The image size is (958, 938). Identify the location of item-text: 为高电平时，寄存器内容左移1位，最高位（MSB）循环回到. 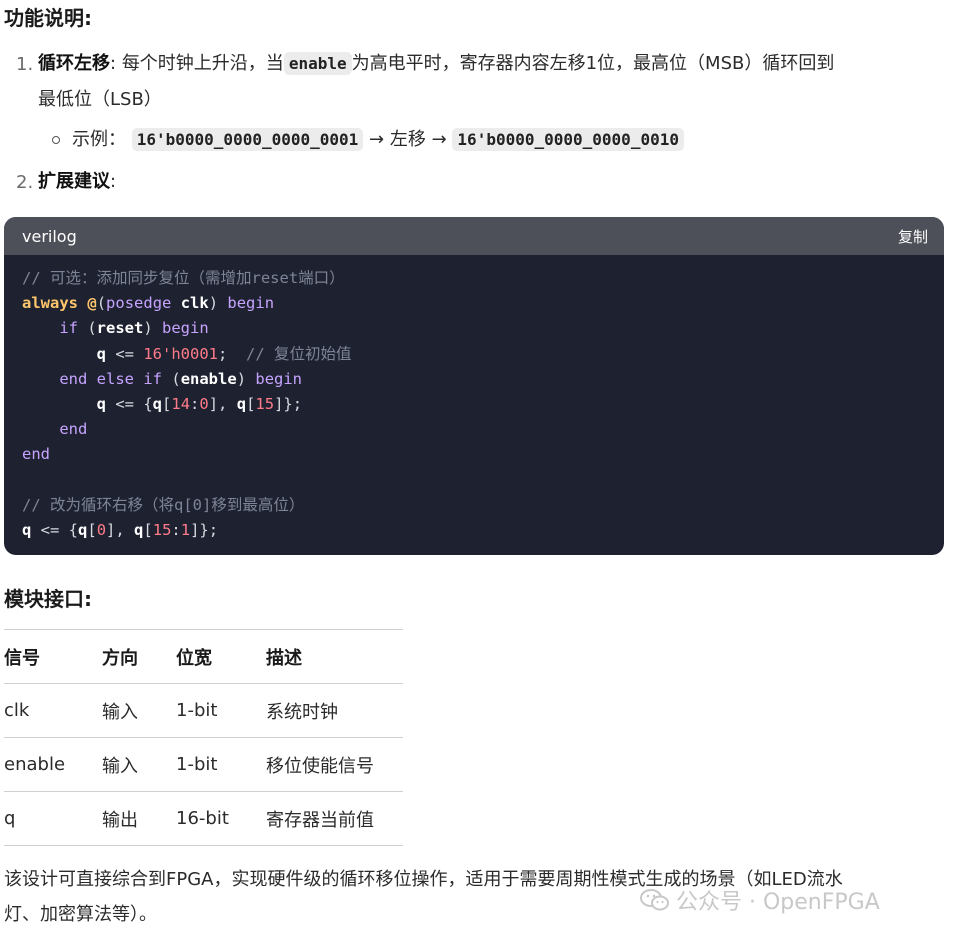
(593, 63).